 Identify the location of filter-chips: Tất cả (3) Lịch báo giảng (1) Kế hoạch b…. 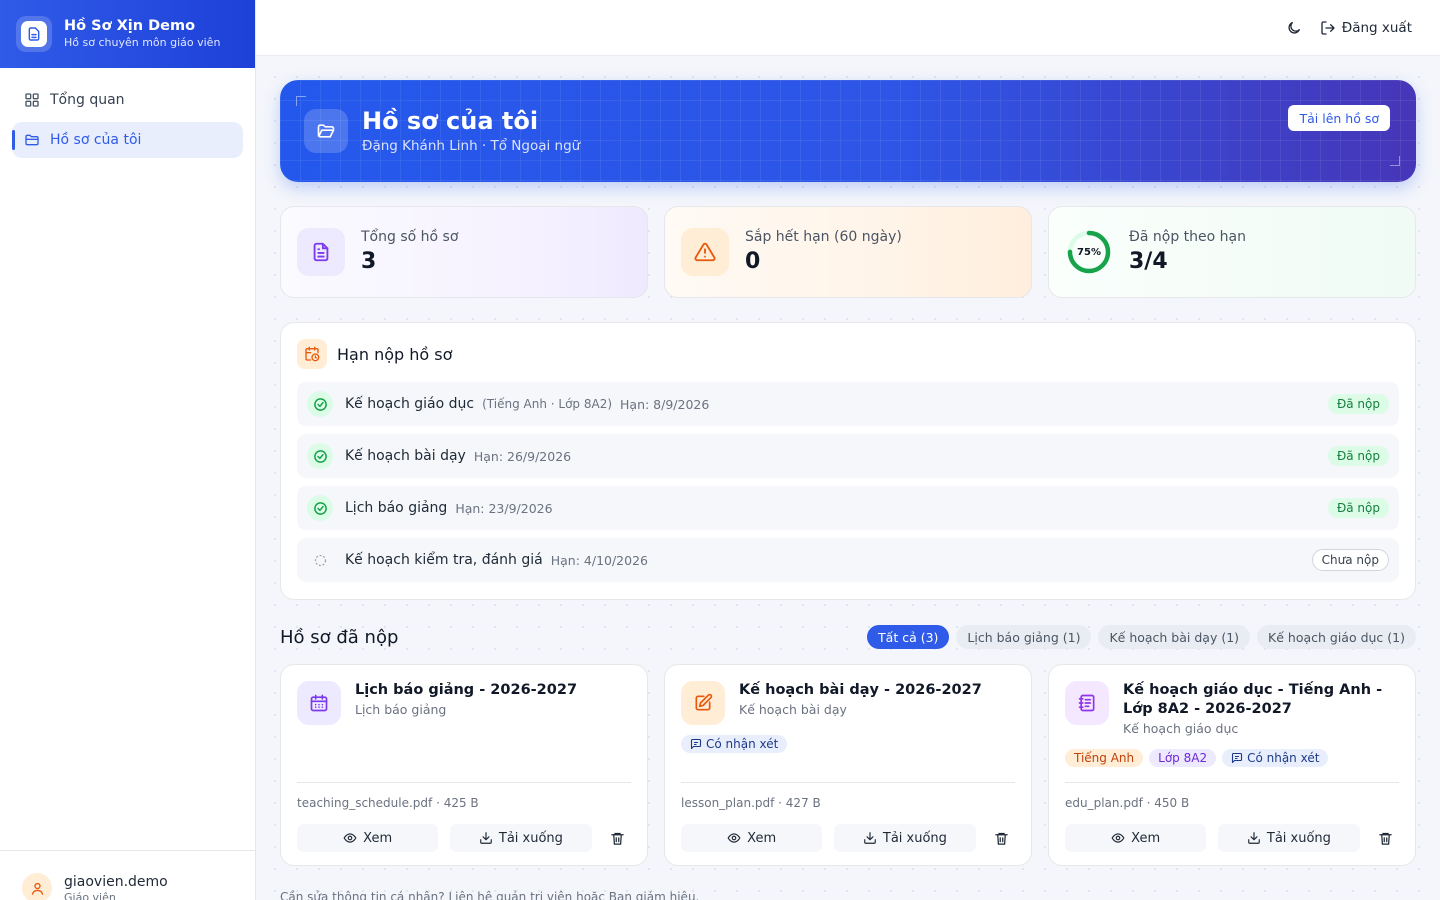
(1141, 637).